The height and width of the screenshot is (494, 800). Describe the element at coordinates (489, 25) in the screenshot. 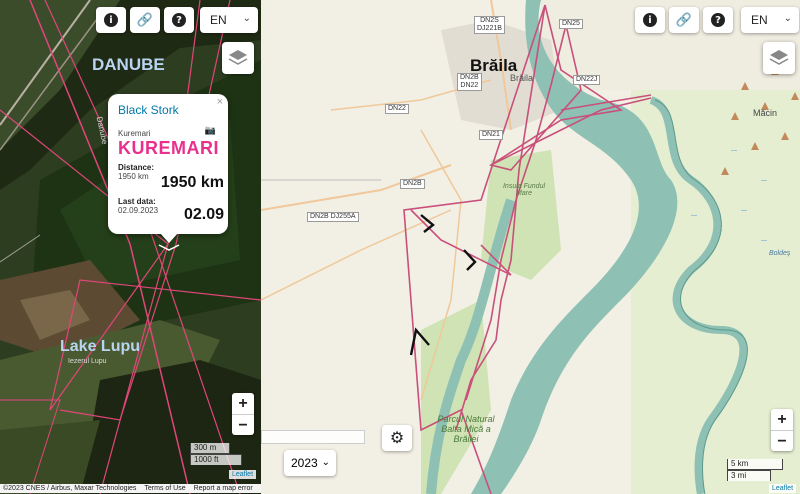

I see `road-label: DN2S DJ221B` at that location.